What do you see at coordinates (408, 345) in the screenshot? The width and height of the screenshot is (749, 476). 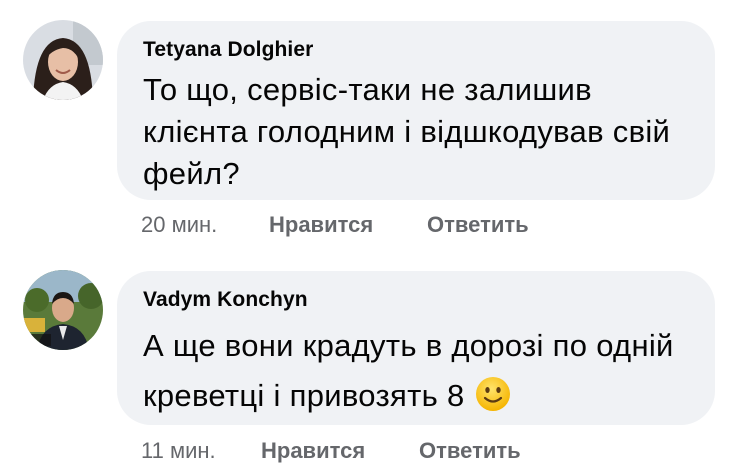 I see `comment-text-line: А ще вони крадуть в дорозі по одній` at bounding box center [408, 345].